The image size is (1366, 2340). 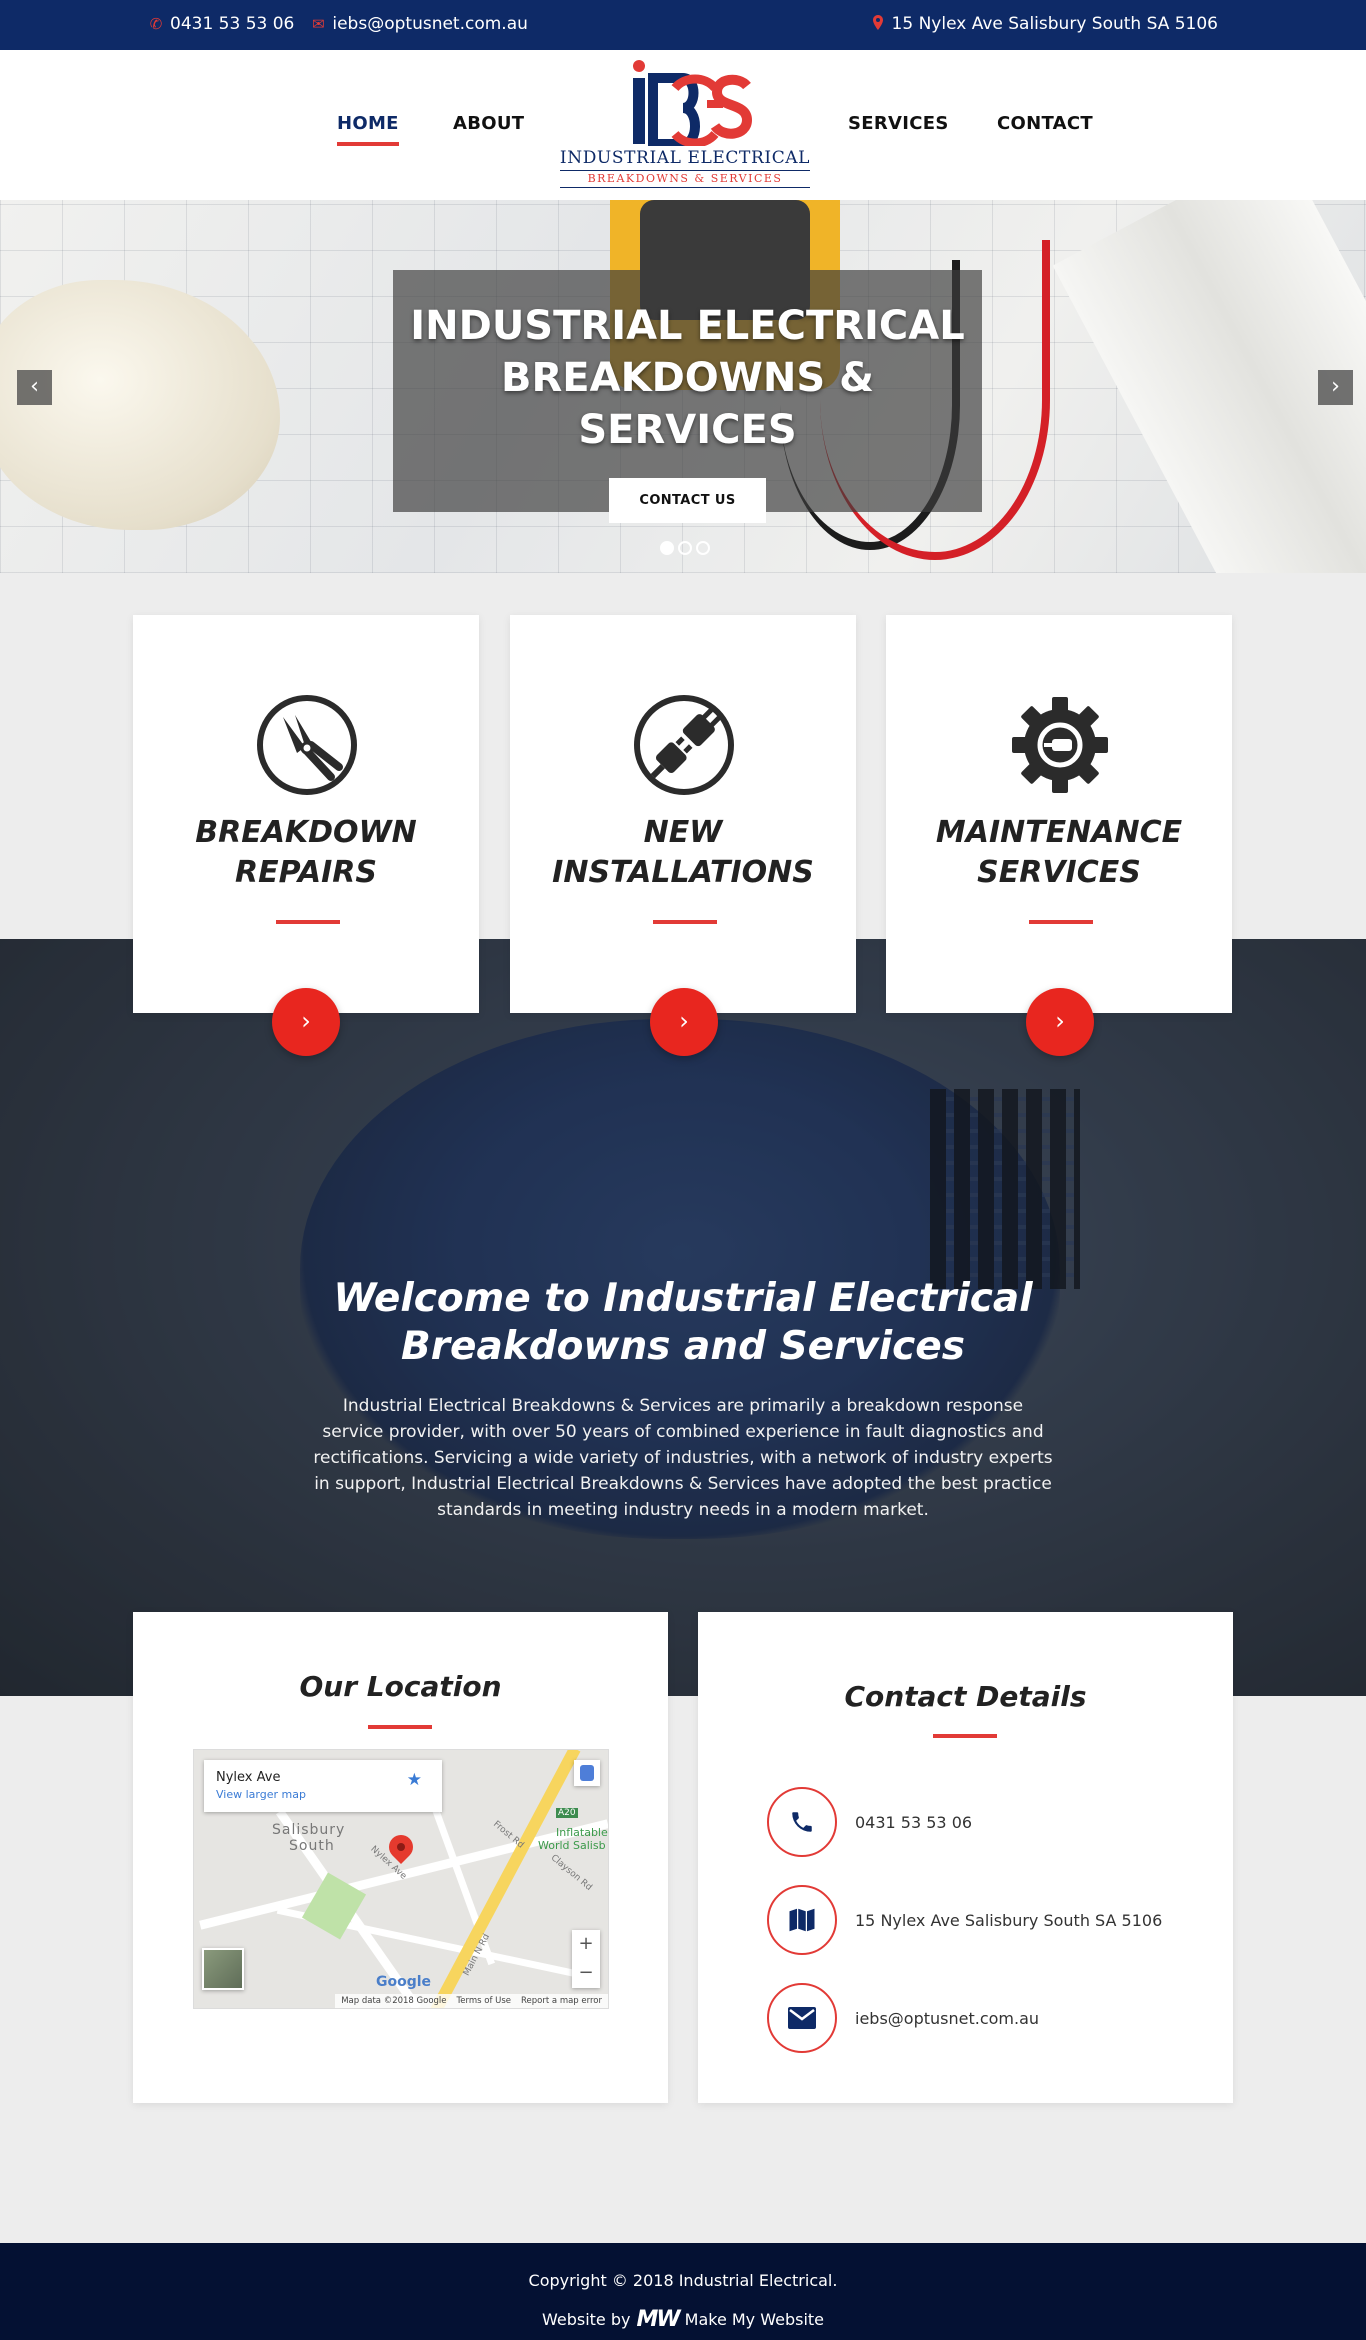 I want to click on topbar-email-text: iebs@optusnet.com.au, so click(x=430, y=24).